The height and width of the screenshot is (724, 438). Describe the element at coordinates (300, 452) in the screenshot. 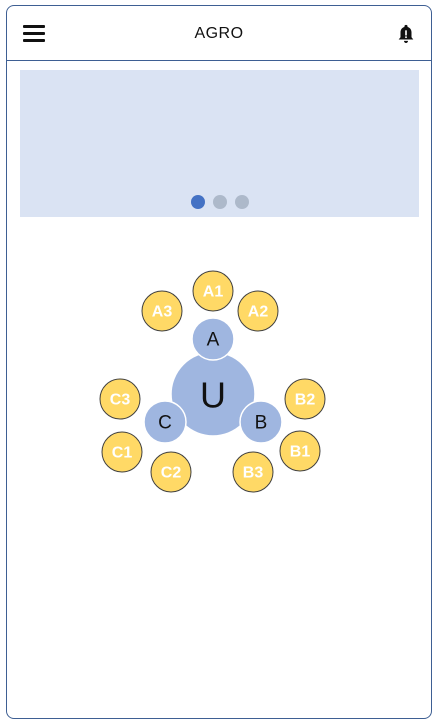

I see `leaf-node-label: B1` at that location.